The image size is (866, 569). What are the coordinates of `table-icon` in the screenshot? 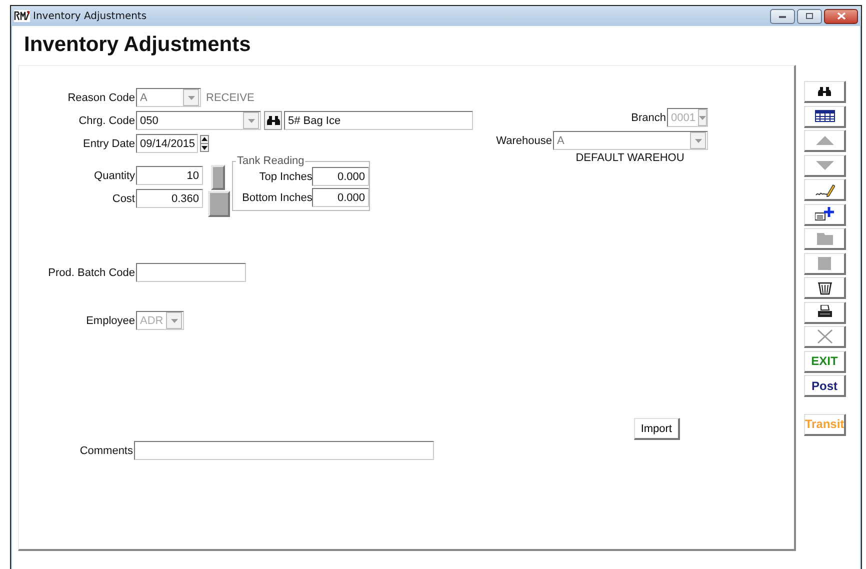 It's located at (824, 116).